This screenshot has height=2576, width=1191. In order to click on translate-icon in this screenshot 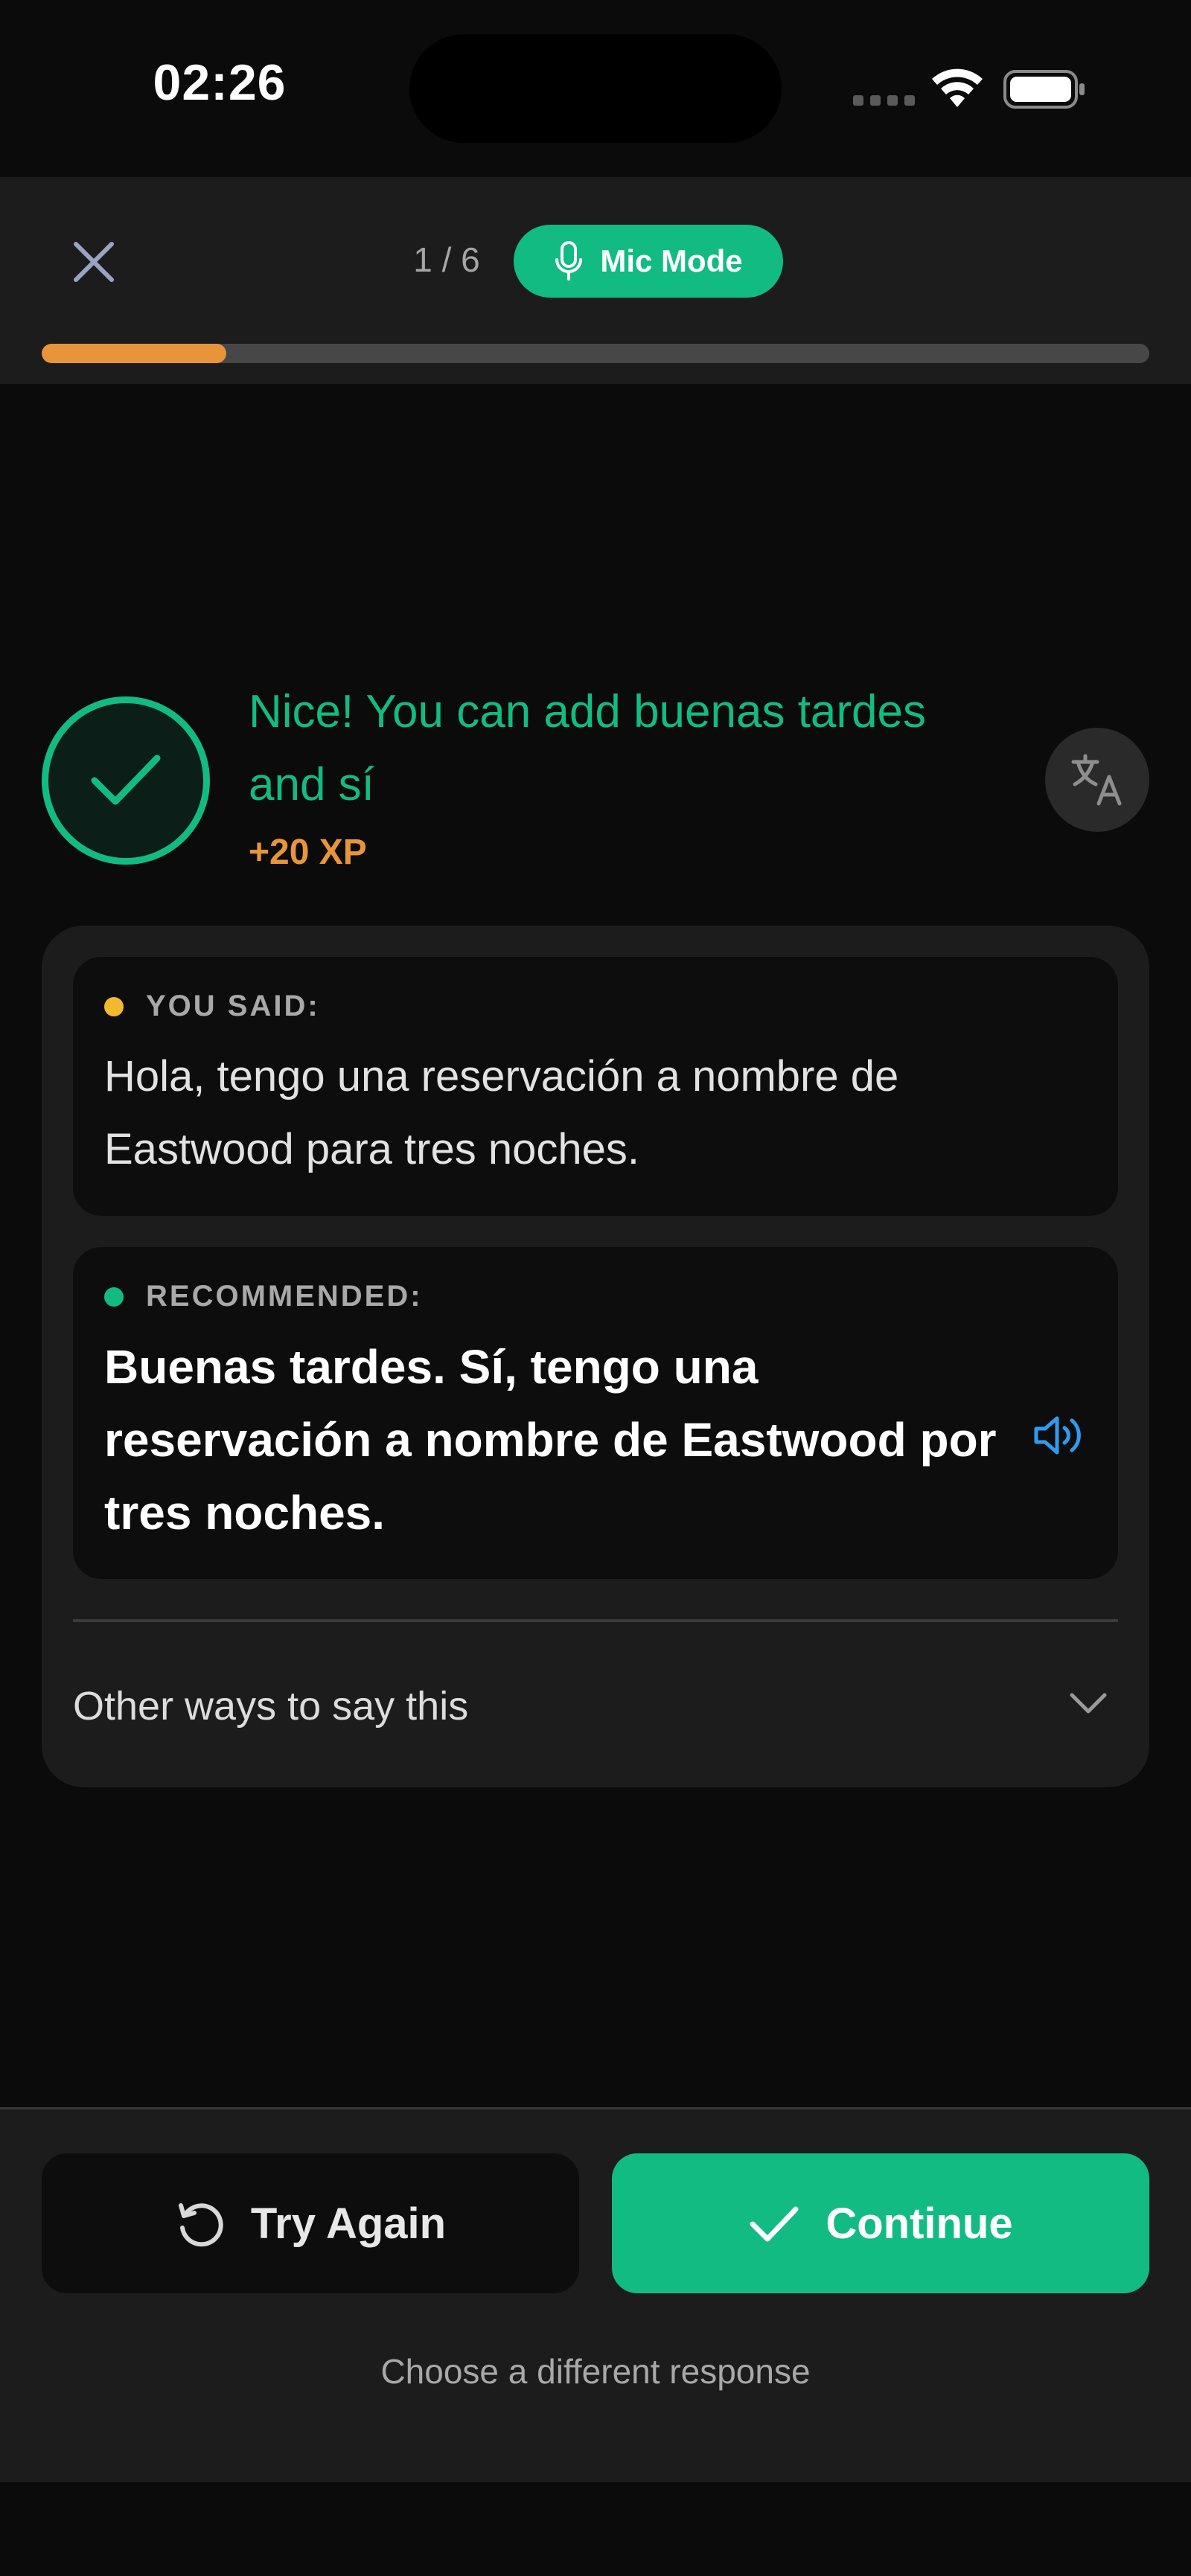, I will do `click(1096, 780)`.